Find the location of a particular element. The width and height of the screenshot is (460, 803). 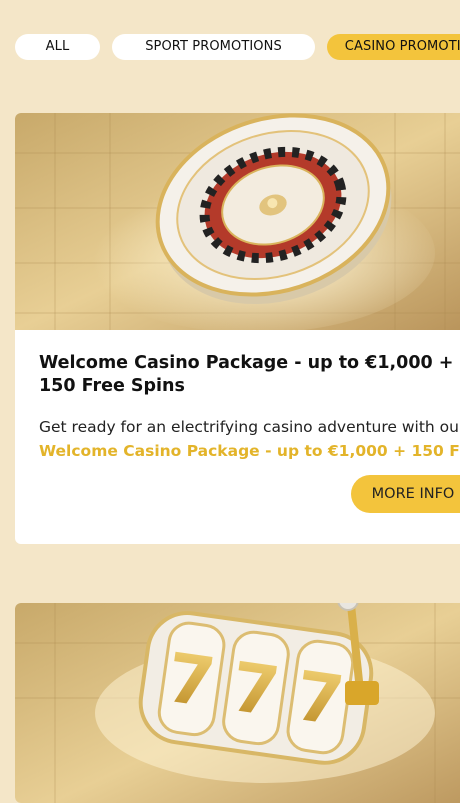

promo-filter-bar: ALL SPORT PROMOTIONS CASINO PROMOTIONS is located at coordinates (237, 47).